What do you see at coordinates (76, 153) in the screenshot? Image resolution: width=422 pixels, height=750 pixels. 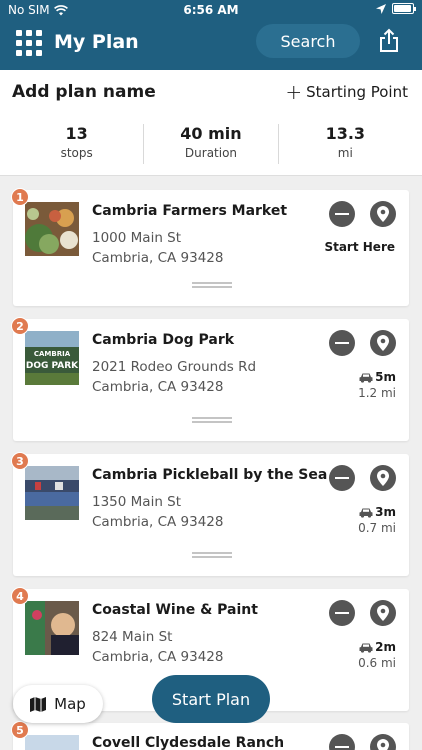 I see `stat-label: stops` at bounding box center [76, 153].